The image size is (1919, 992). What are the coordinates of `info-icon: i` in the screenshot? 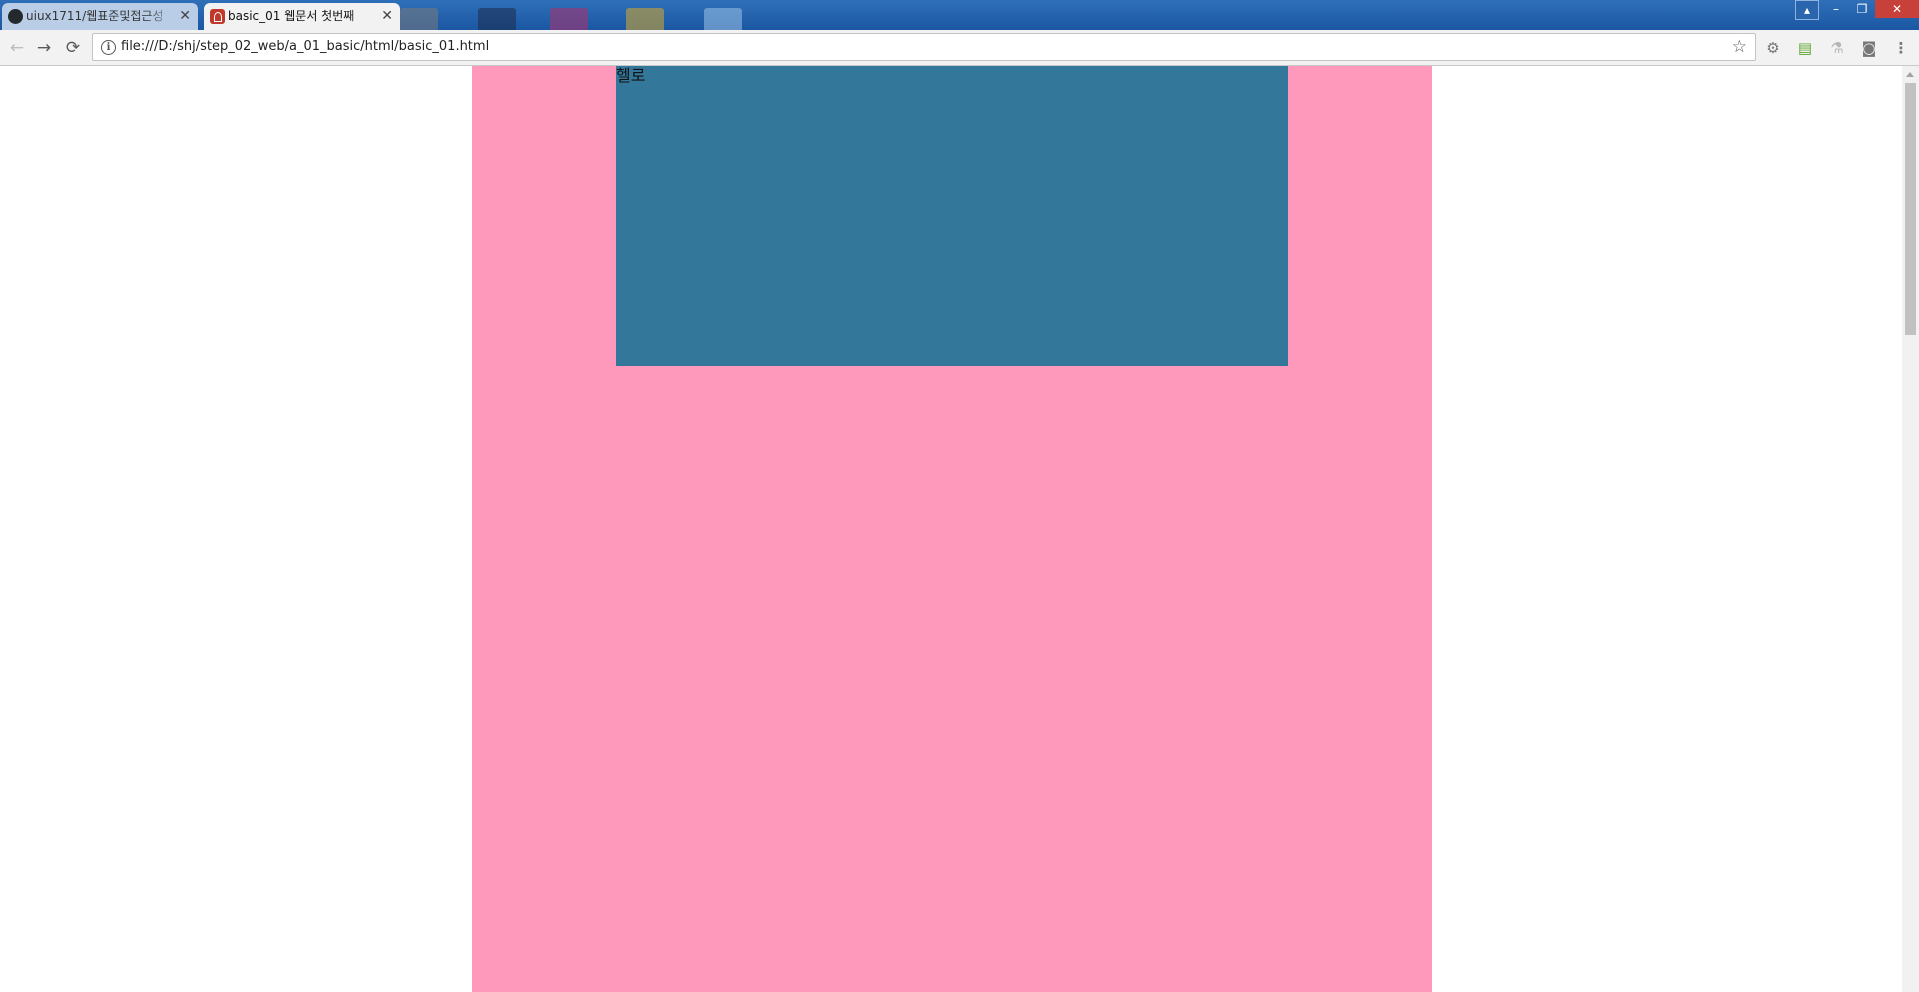 It's located at (108, 47).